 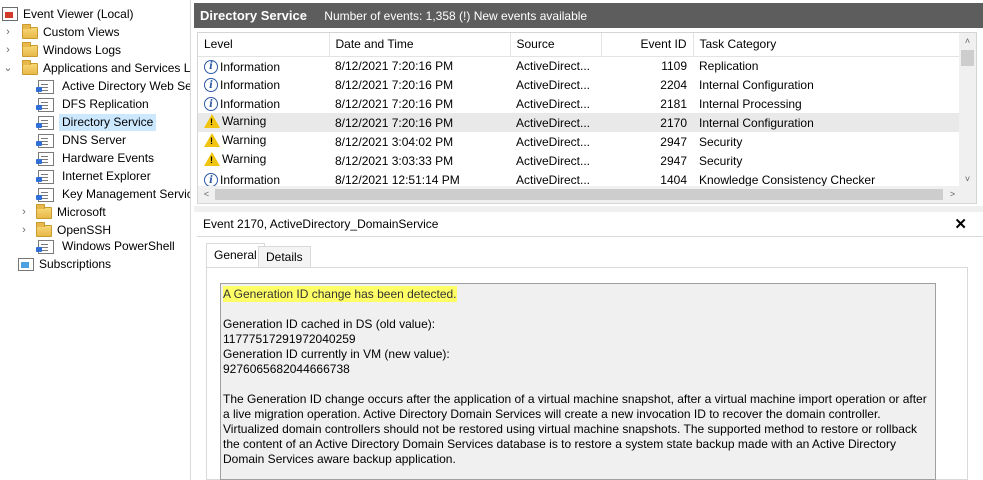 I want to click on scroll-up-icon: ˄, so click(x=967, y=41).